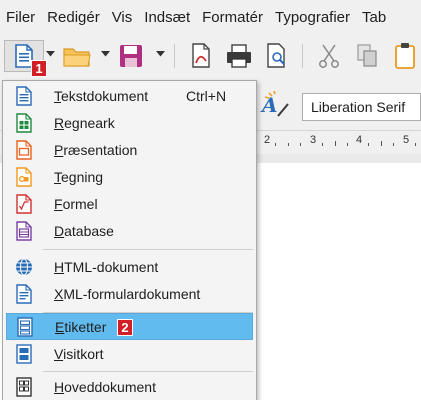 The width and height of the screenshot is (421, 400). What do you see at coordinates (24, 267) in the screenshot?
I see `globe-icon` at bounding box center [24, 267].